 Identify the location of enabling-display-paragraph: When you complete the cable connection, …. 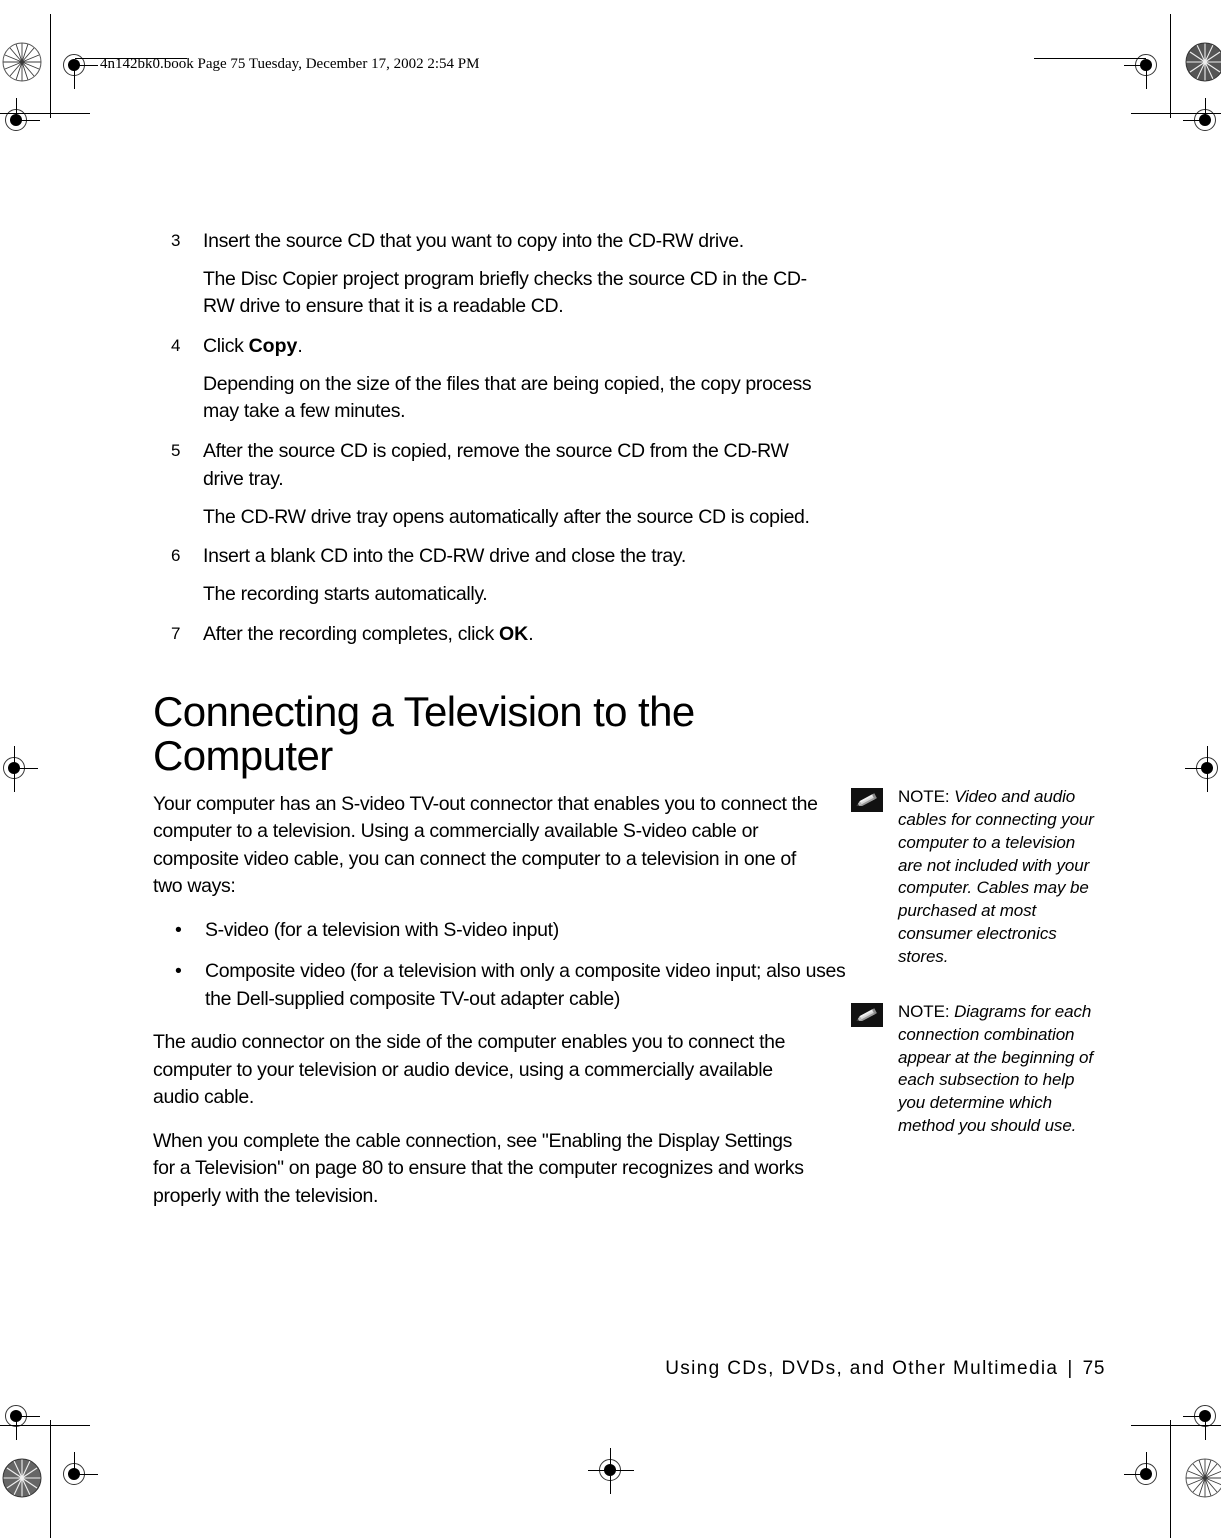
(478, 1168).